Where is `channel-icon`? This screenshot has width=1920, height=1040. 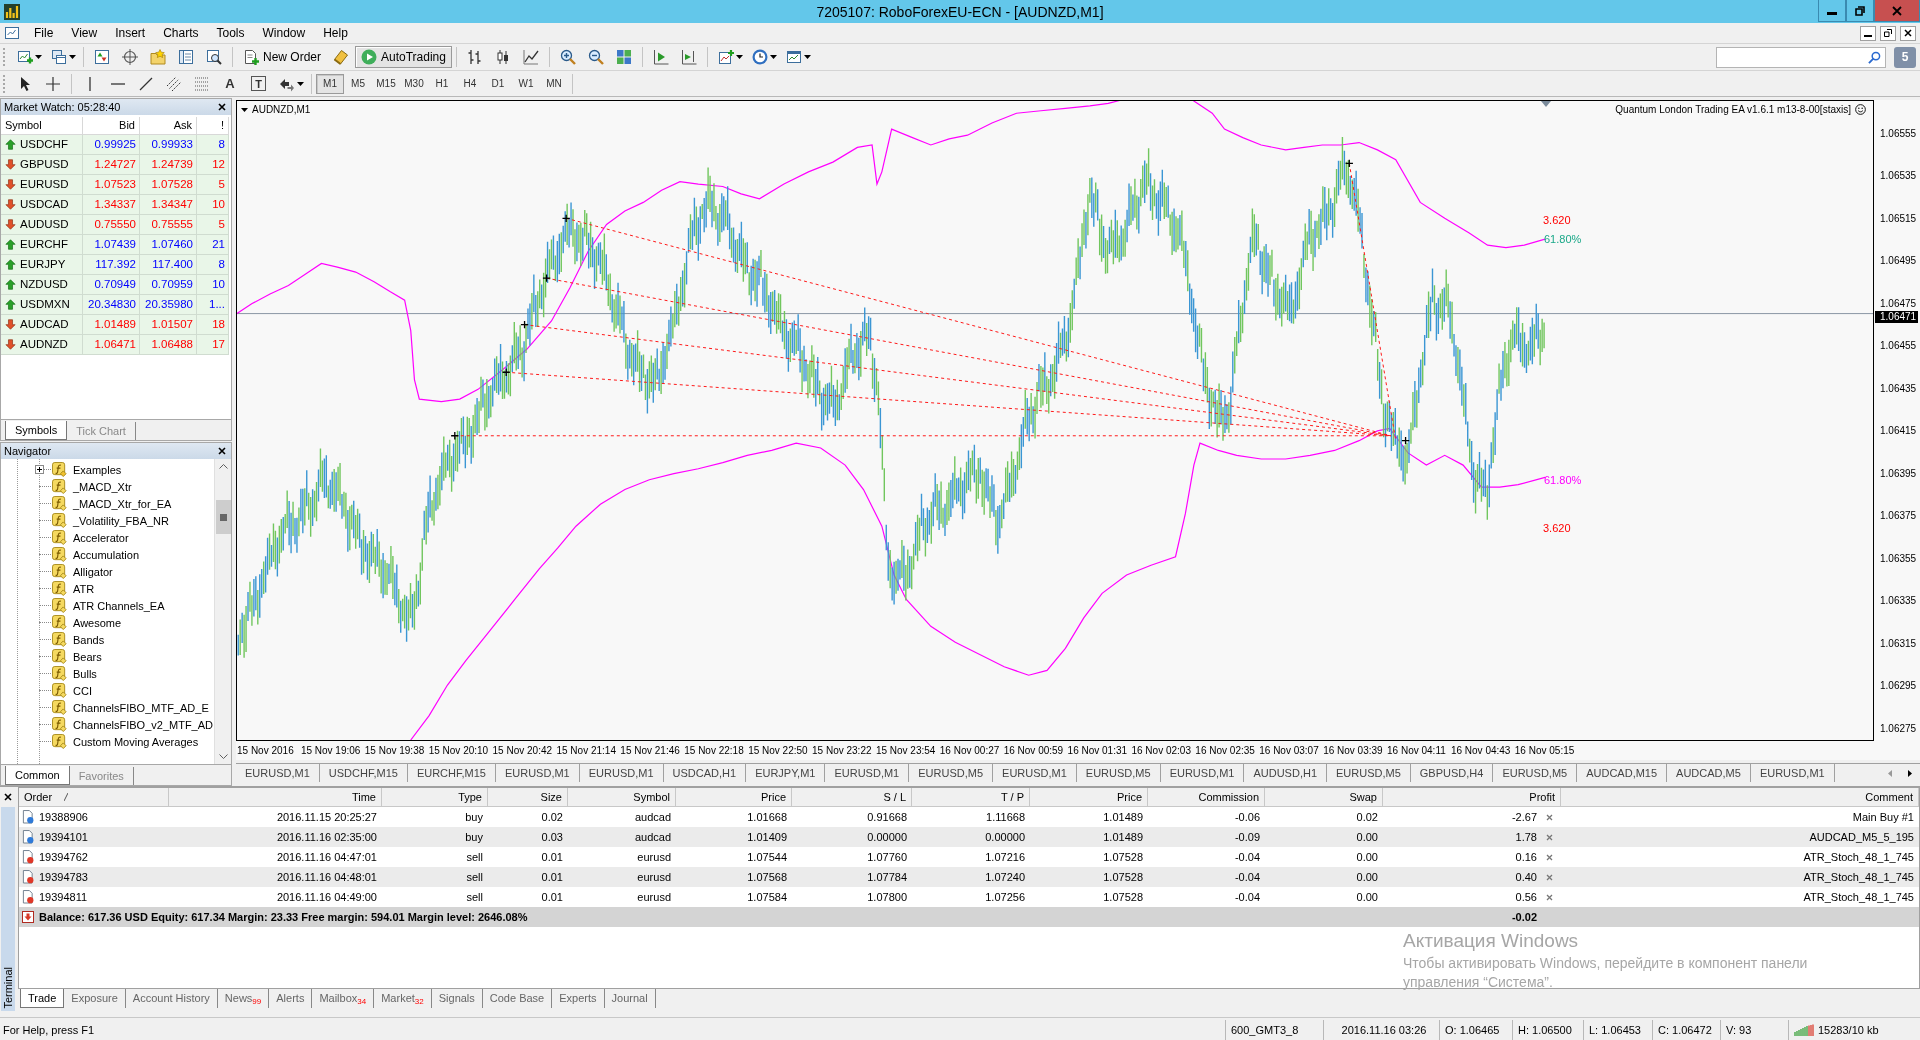 channel-icon is located at coordinates (174, 83).